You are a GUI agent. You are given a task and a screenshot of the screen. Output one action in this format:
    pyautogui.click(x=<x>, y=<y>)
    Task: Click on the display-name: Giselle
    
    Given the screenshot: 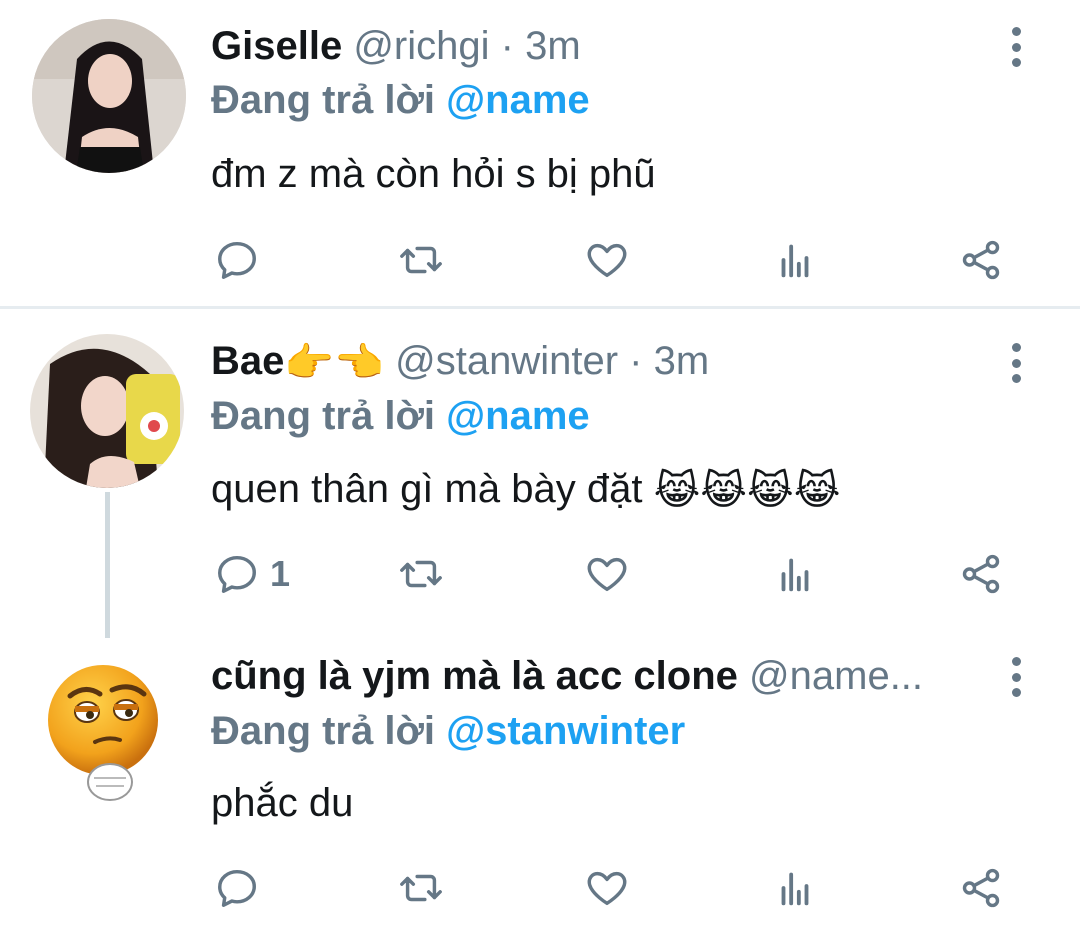 What is the action you would take?
    pyautogui.click(x=276, y=46)
    